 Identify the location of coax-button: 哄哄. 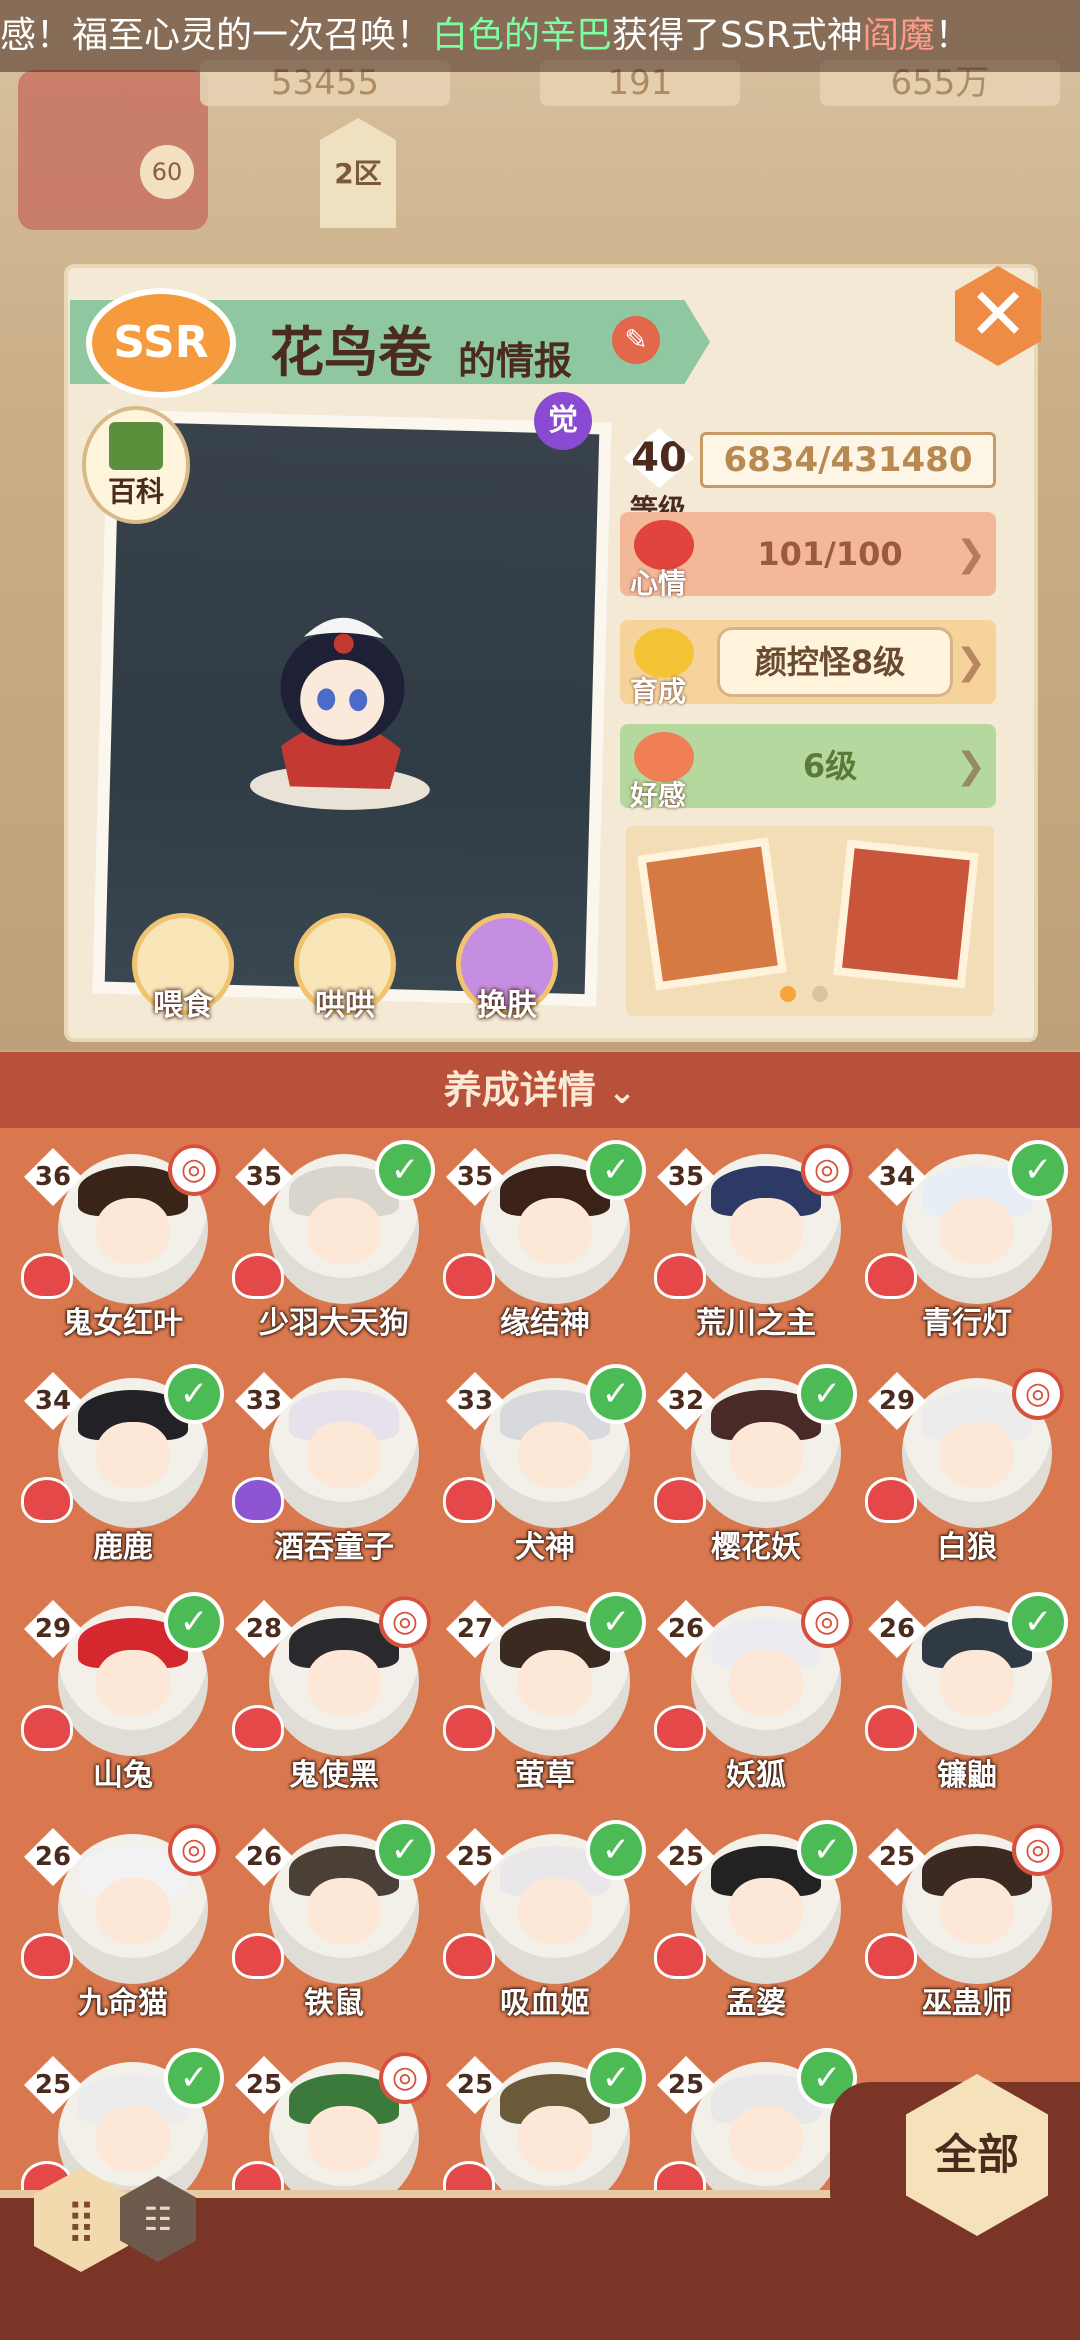
(345, 971).